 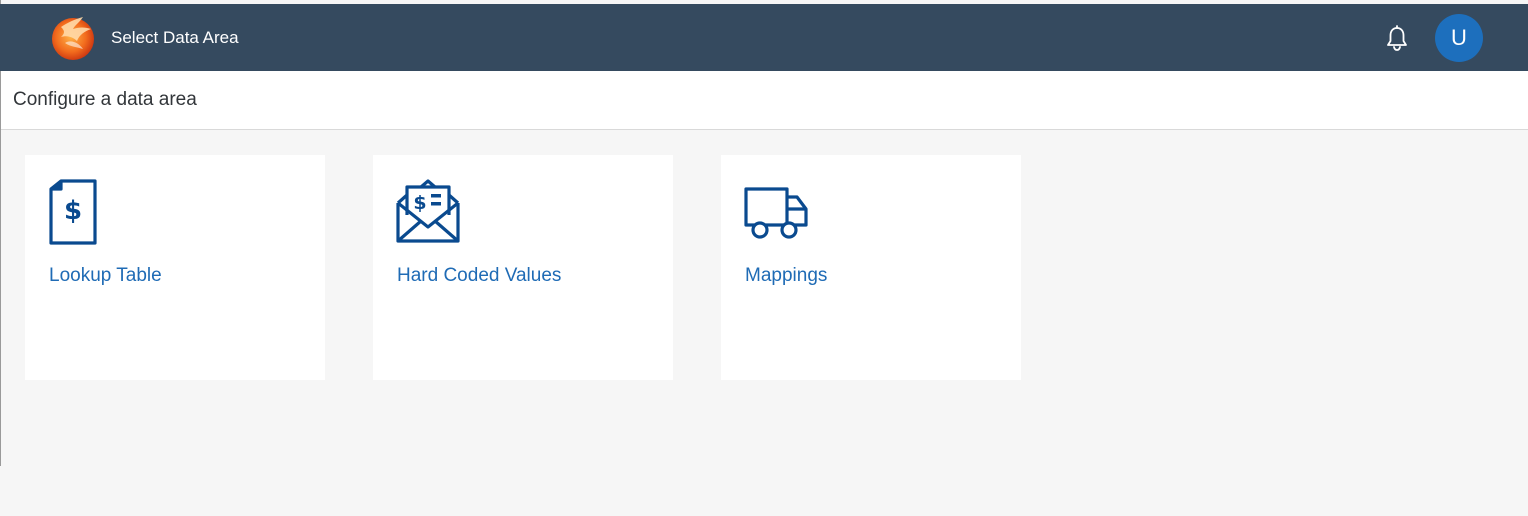 I want to click on shell-bar: Select Data Area U, so click(x=764, y=37).